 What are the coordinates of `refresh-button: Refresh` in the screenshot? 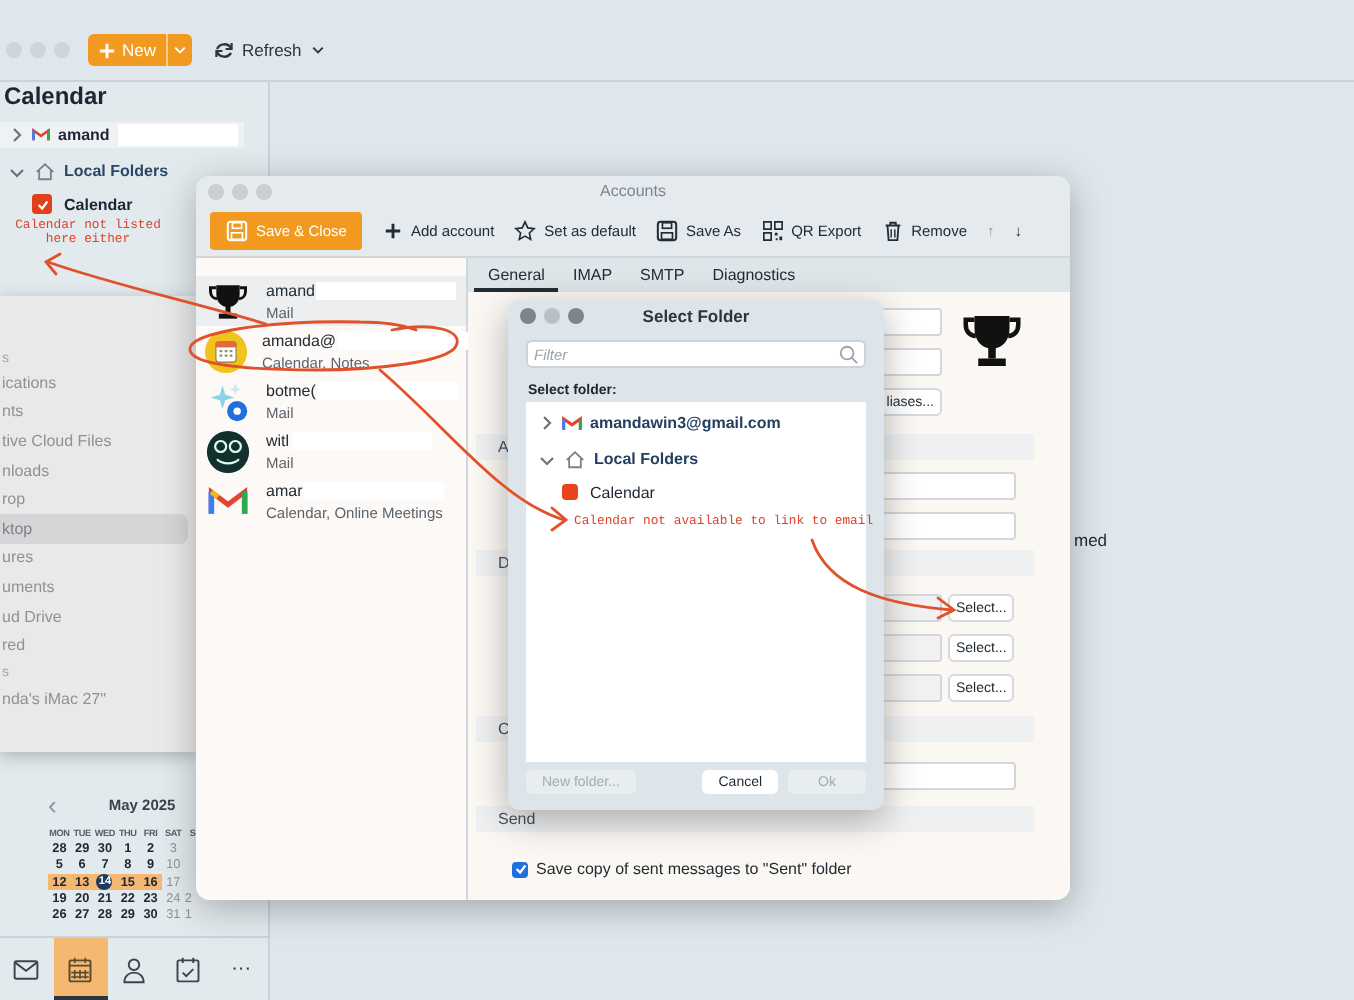 It's located at (270, 50).